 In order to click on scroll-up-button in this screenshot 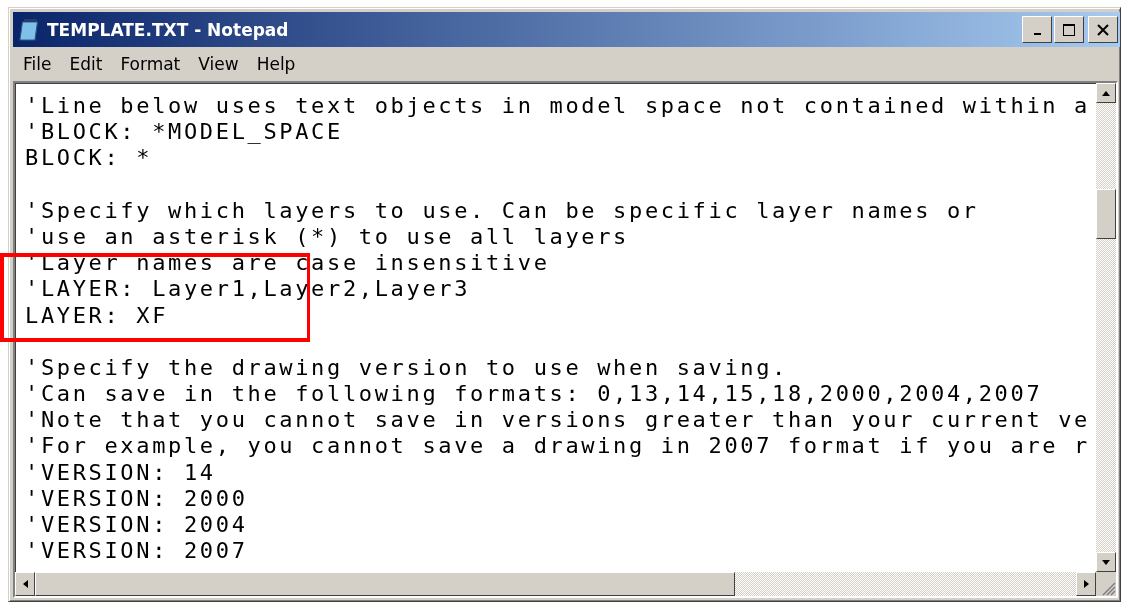, I will do `click(1106, 93)`.